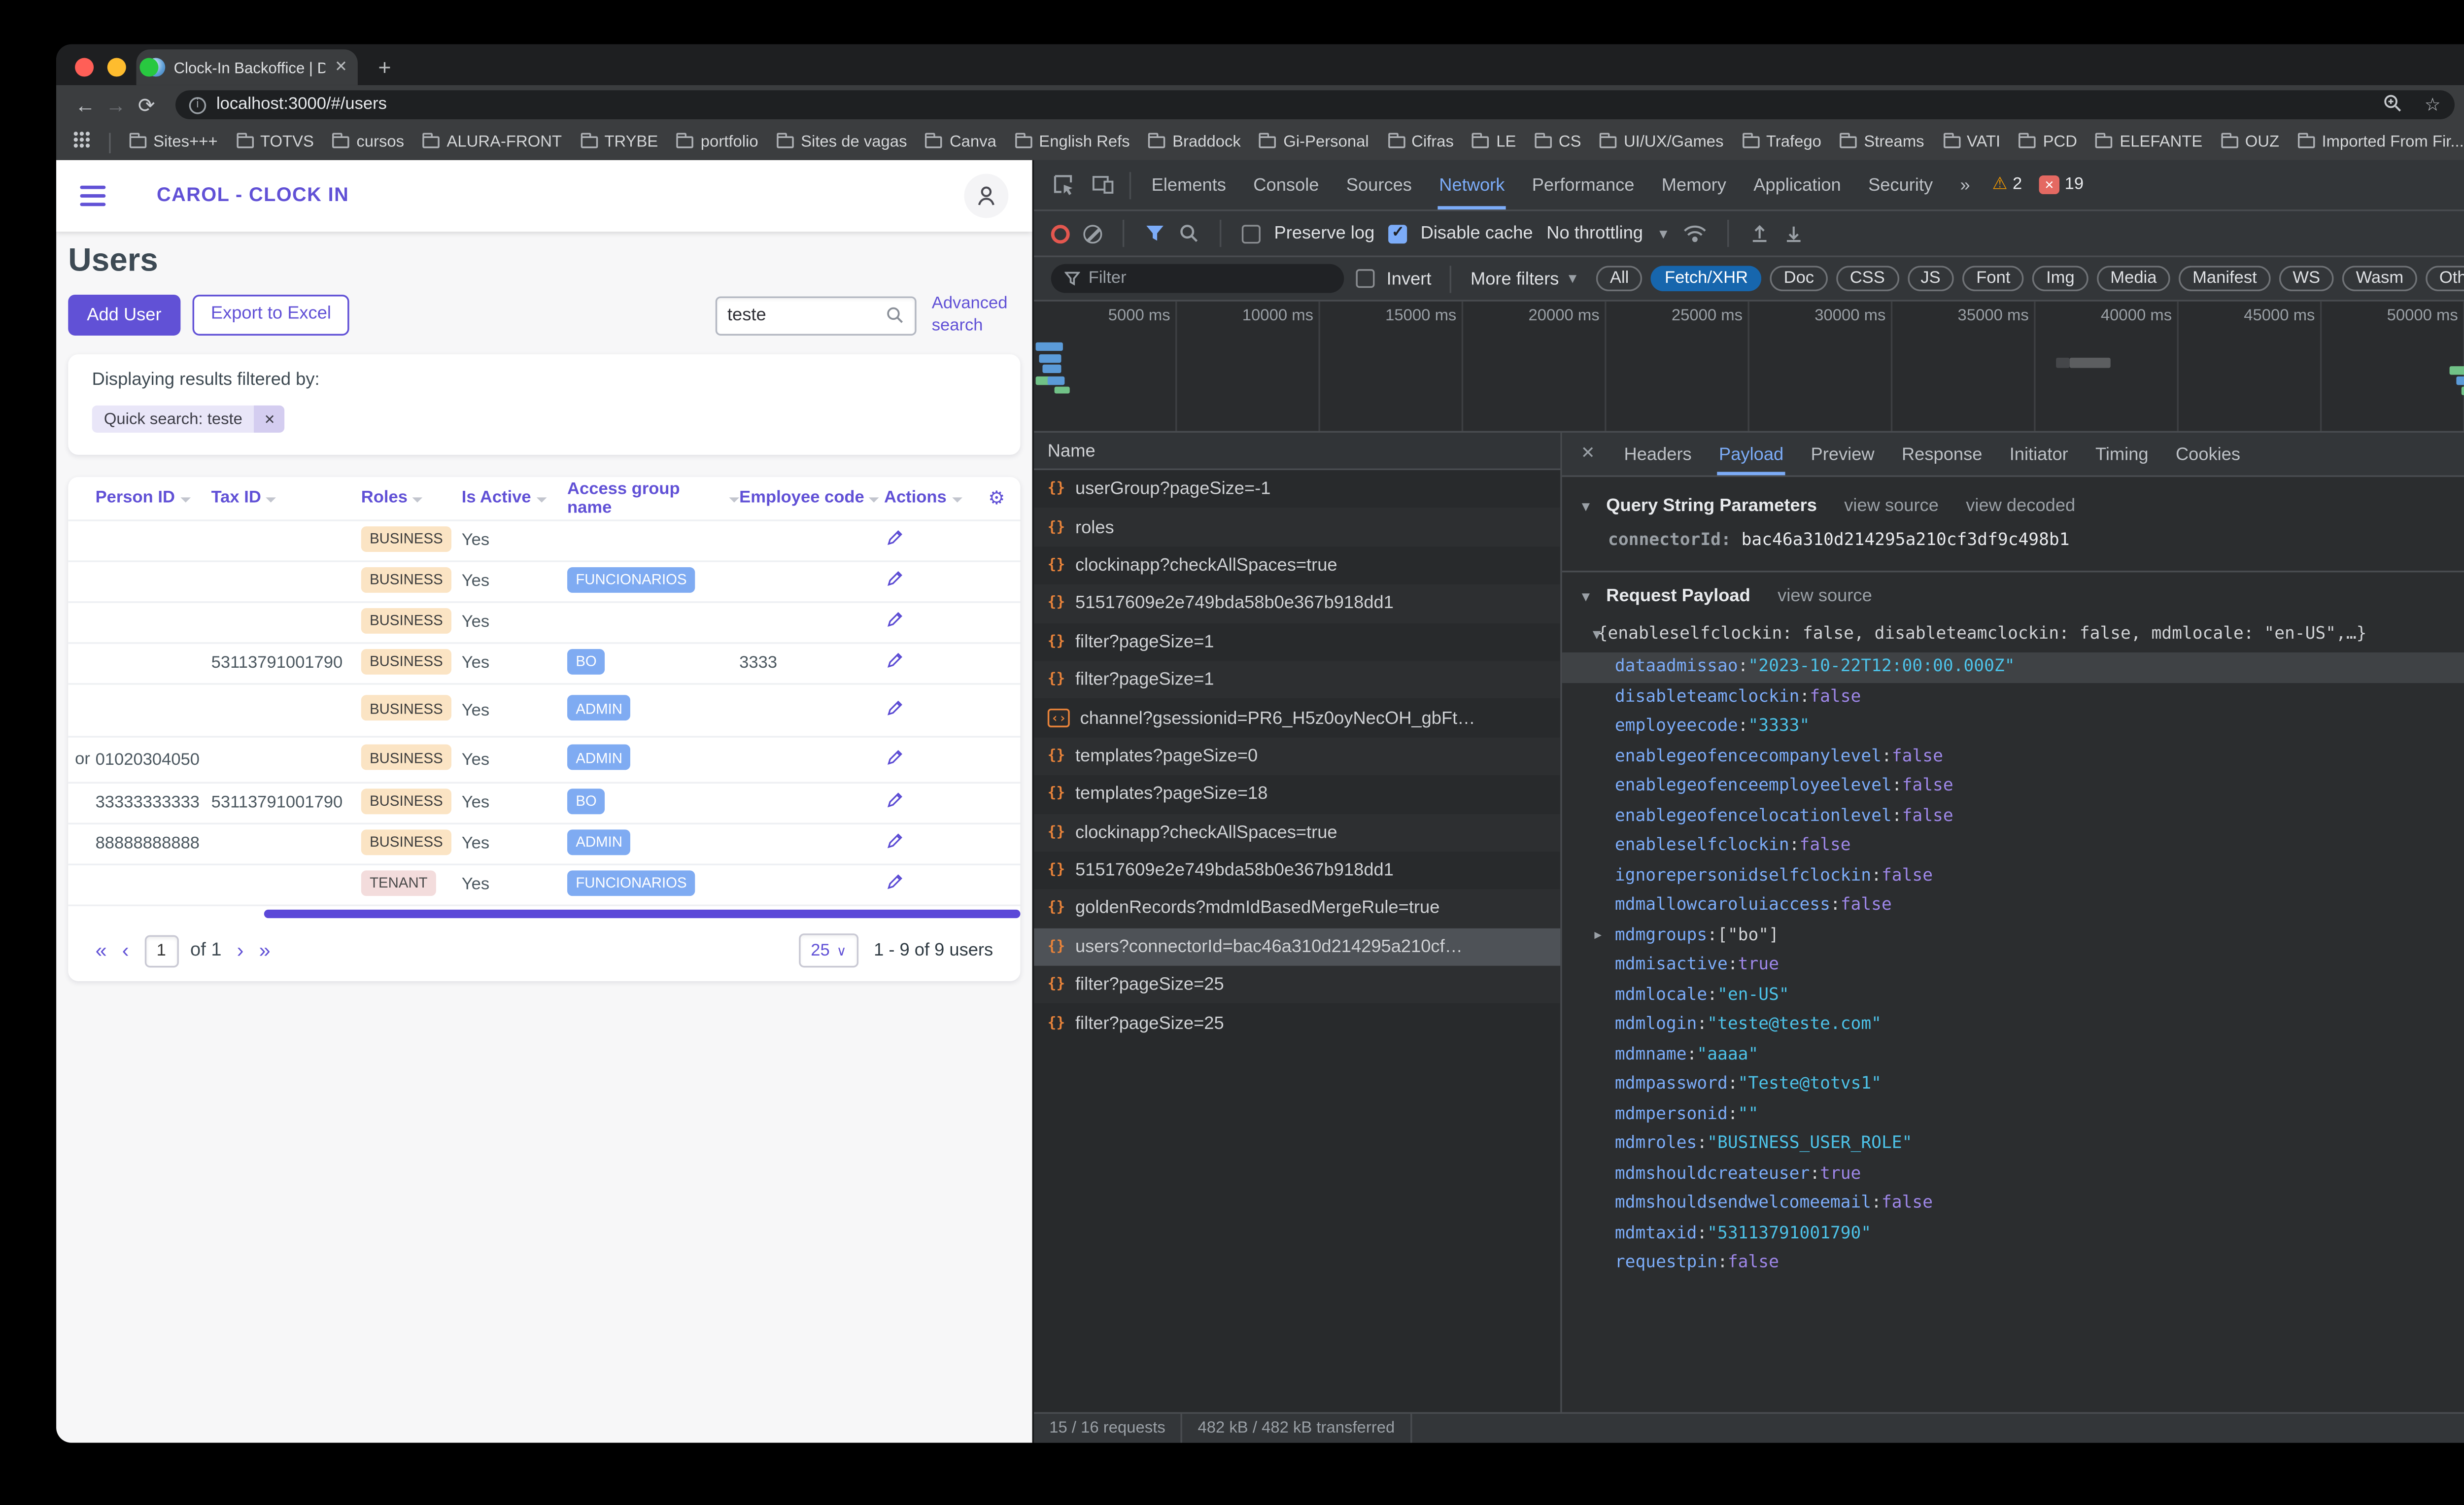 Image resolution: width=2464 pixels, height=1505 pixels. What do you see at coordinates (384, 67) in the screenshot?
I see `new-tab-button: +` at bounding box center [384, 67].